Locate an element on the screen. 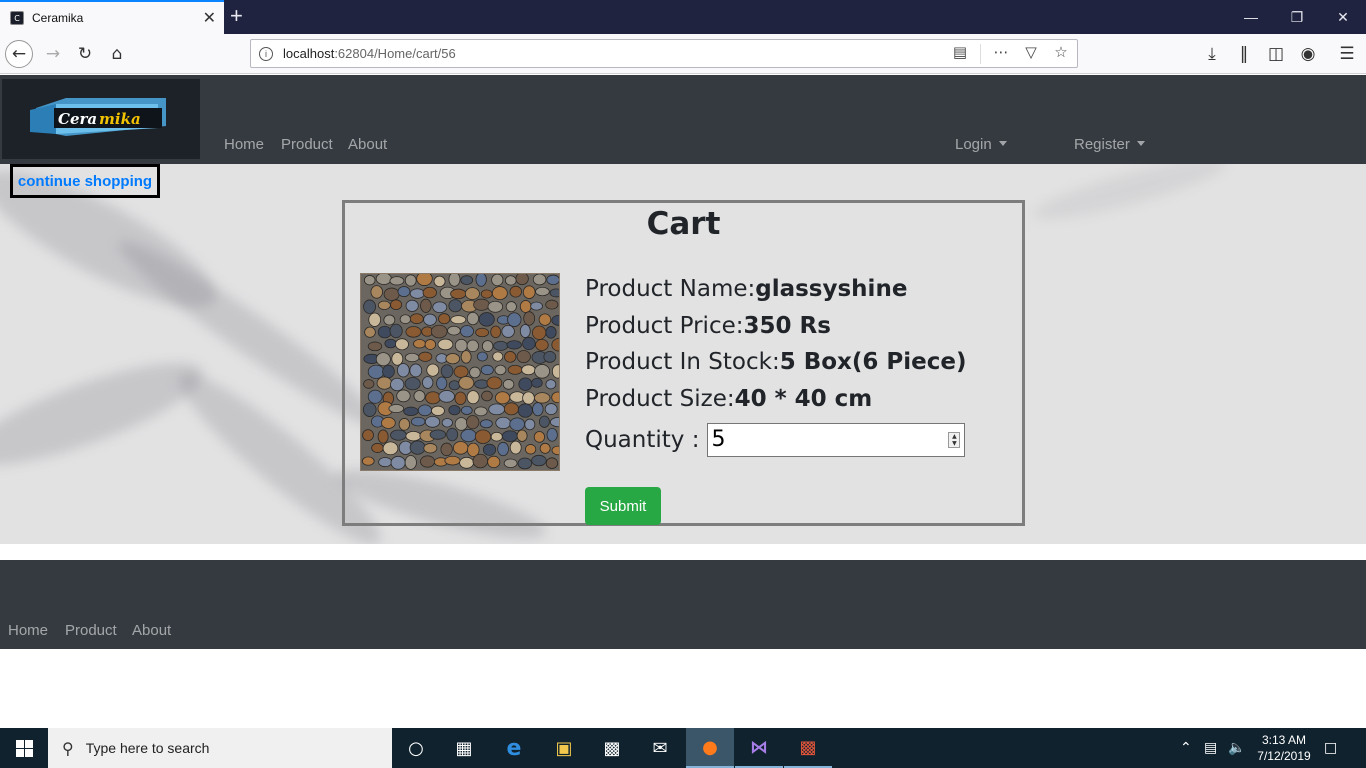 This screenshot has width=1366, height=768. clock-time: 3:13 AM is located at coordinates (1284, 740).